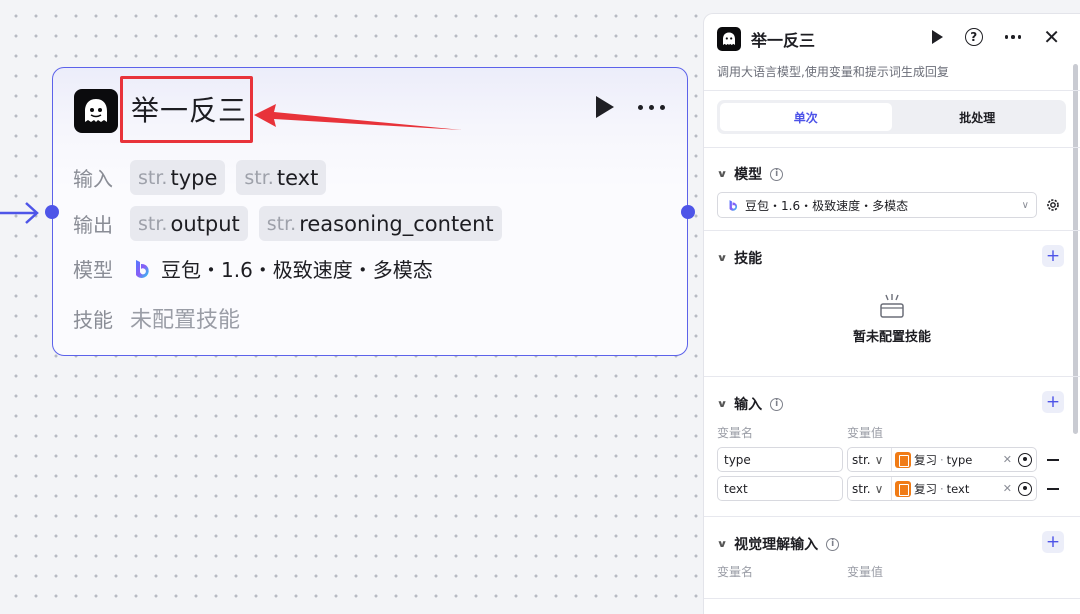 This screenshot has width=1080, height=614. I want to click on model-select: 豆包・1.6・极致速度・多模态 ∨, so click(877, 205).